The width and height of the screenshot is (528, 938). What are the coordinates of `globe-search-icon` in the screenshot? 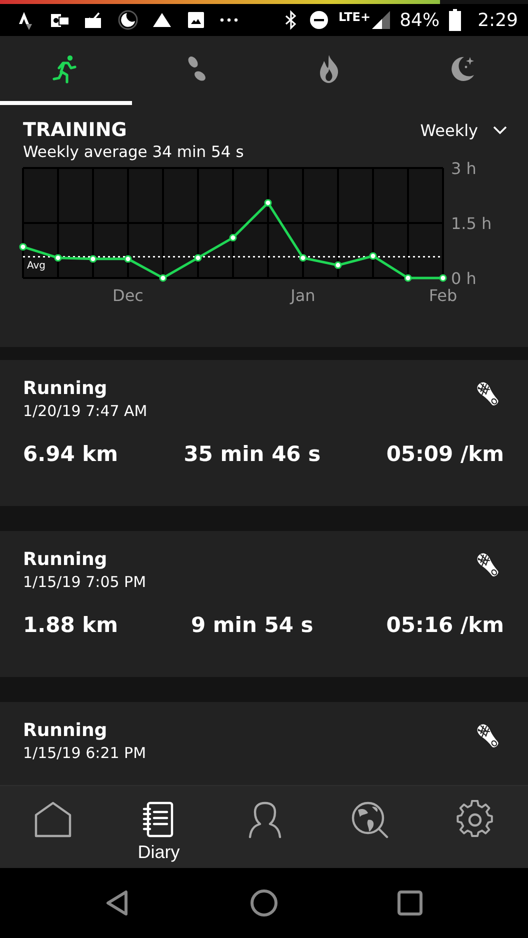 It's located at (370, 820).